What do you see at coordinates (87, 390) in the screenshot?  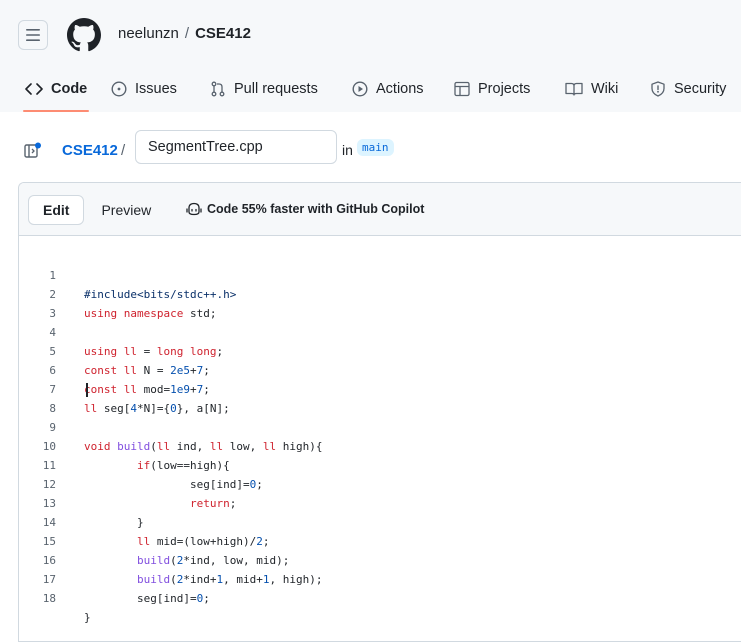 I see `text-caret` at bounding box center [87, 390].